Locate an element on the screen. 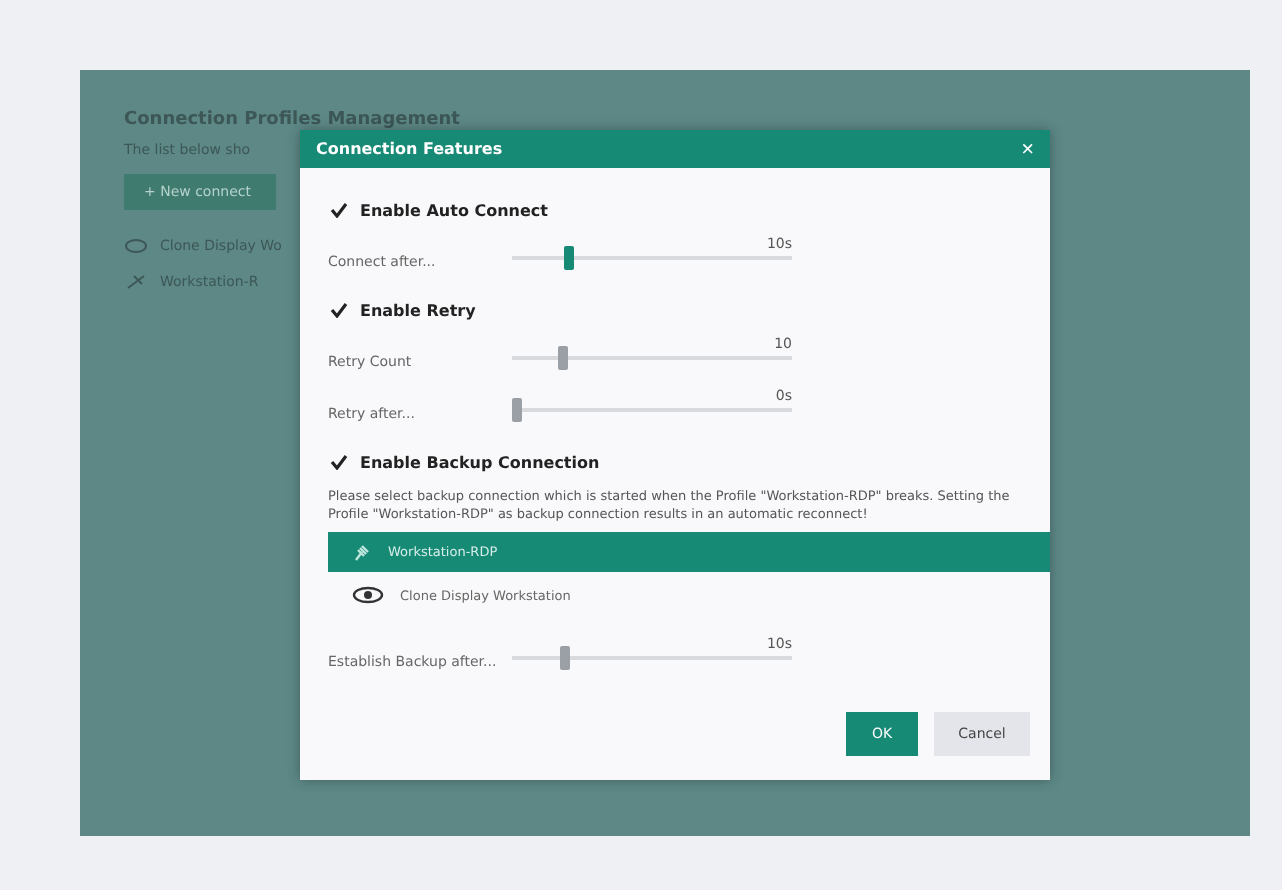 The height and width of the screenshot is (890, 1282). section-label: Enable Auto Connect is located at coordinates (454, 210).